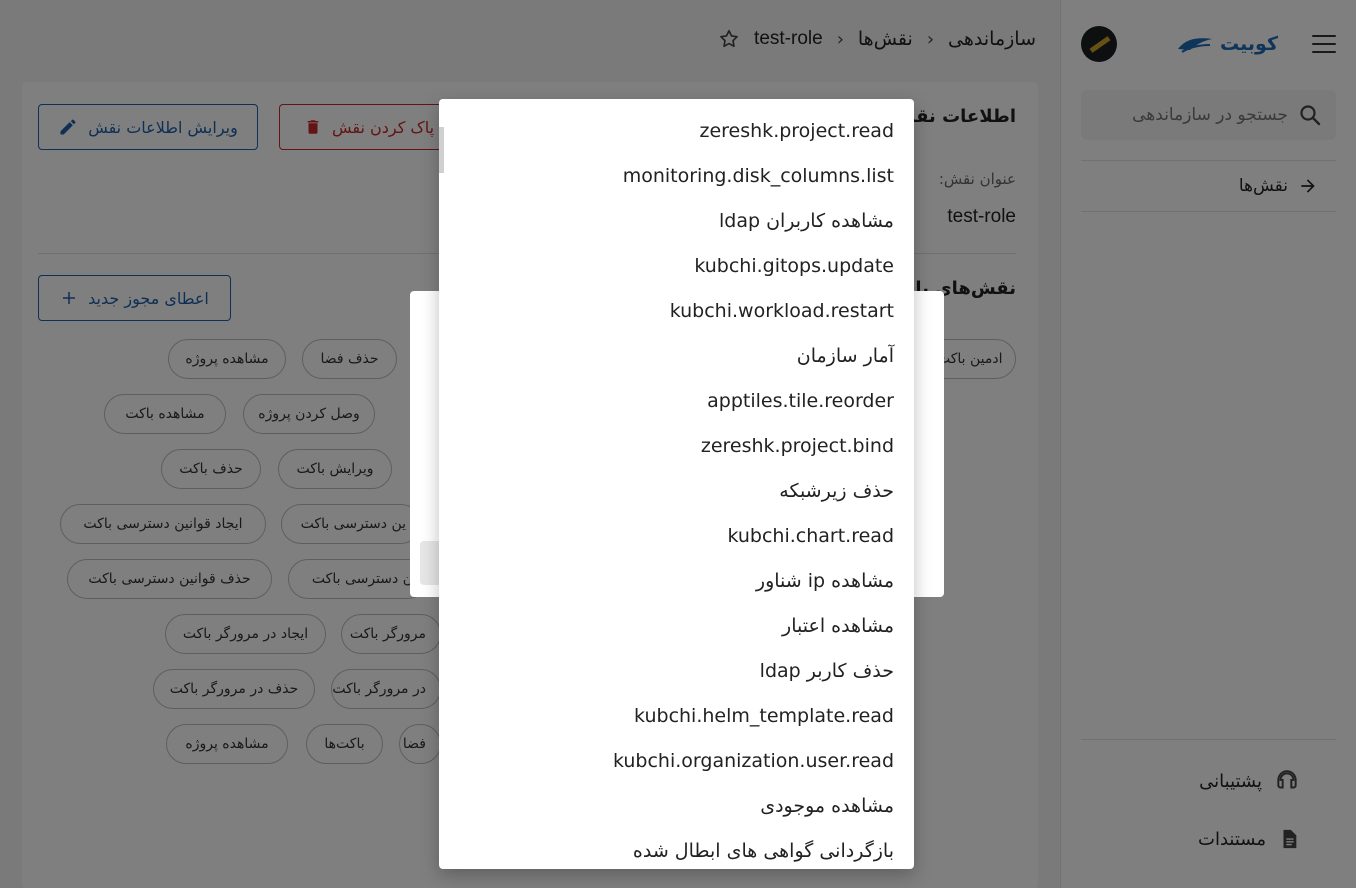  What do you see at coordinates (676, 445) in the screenshot?
I see `dropdown-option: zereshk.project.bind` at bounding box center [676, 445].